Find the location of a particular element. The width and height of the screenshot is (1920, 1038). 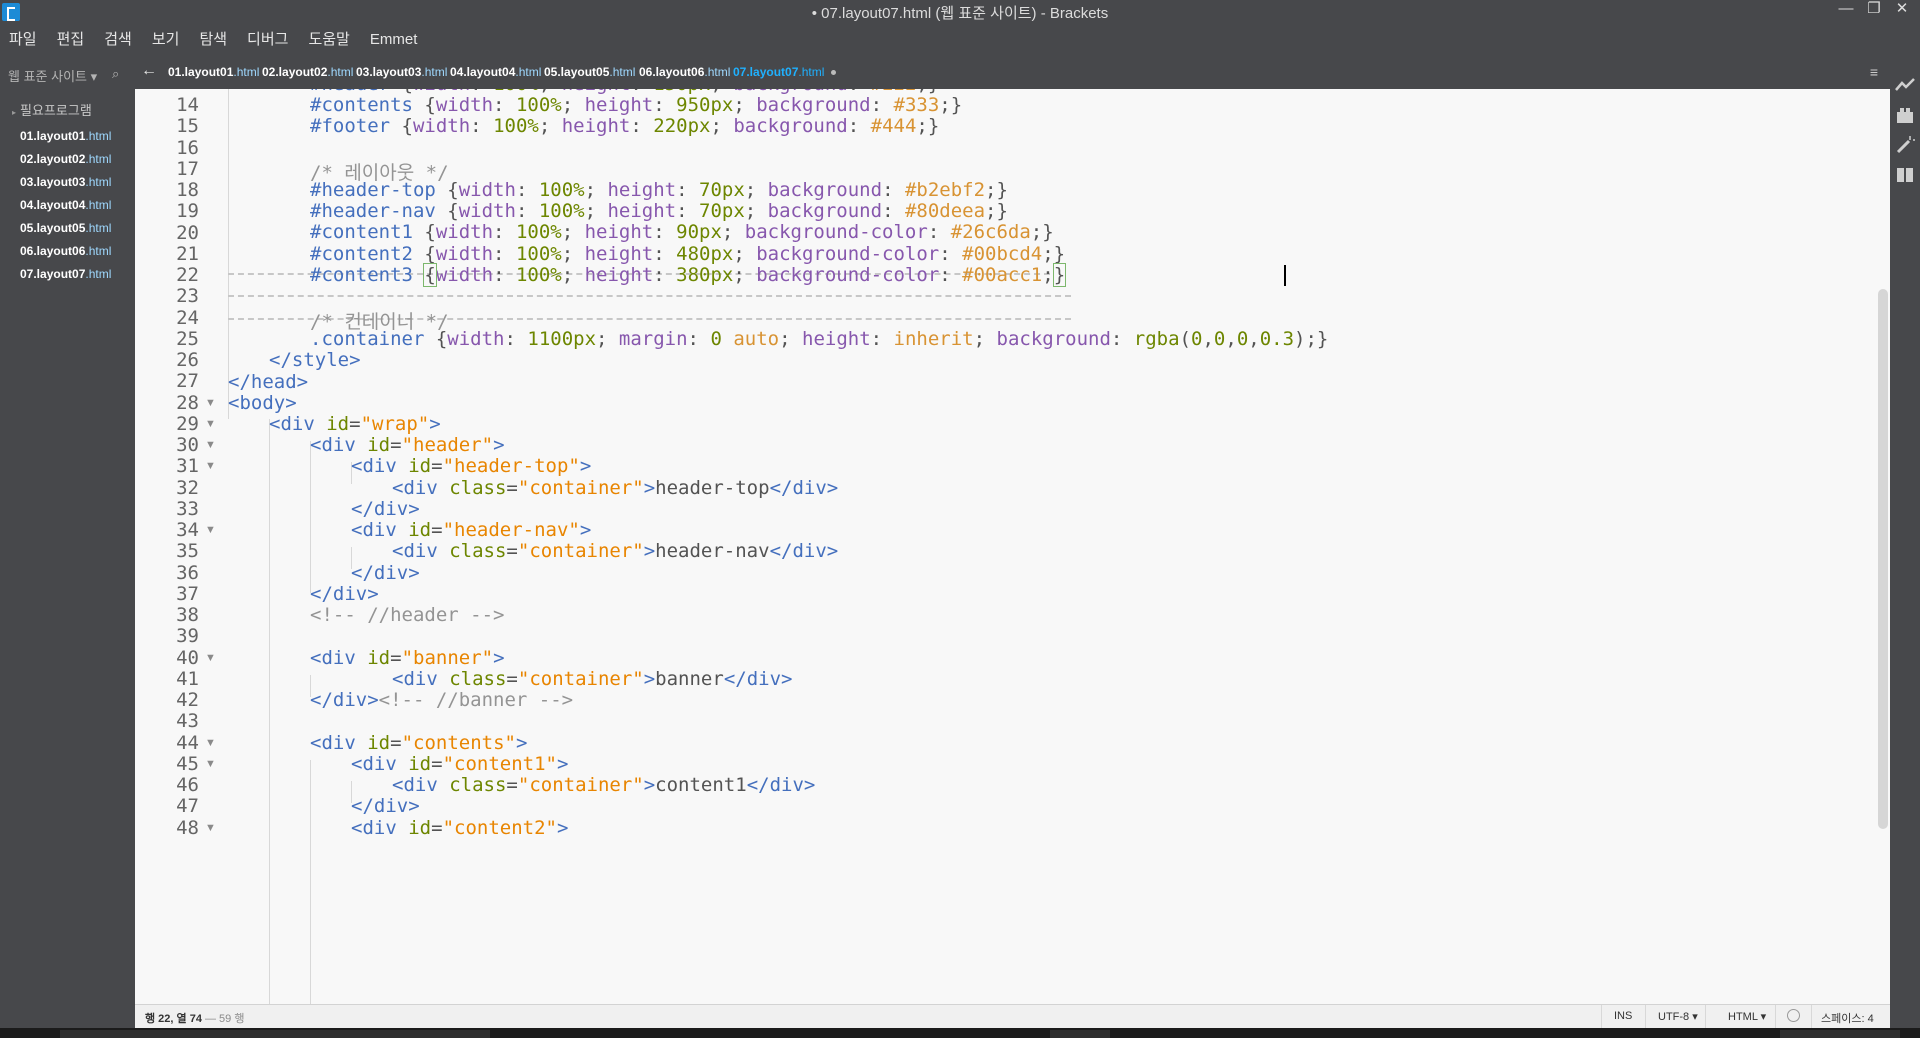

file-item: 07.layout07.html is located at coordinates (65, 274).